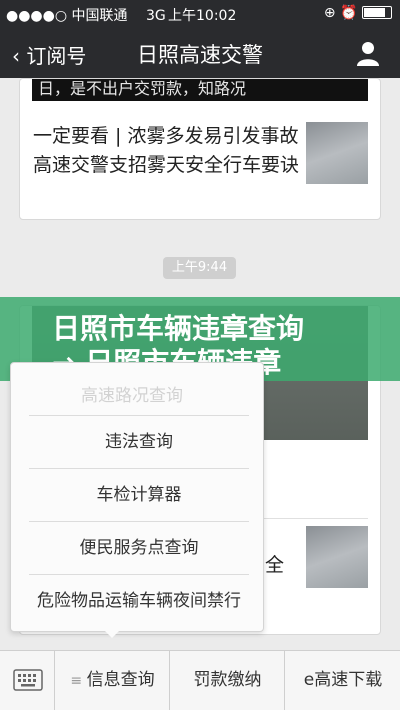 The width and height of the screenshot is (400, 710). I want to click on menu-item-service-points: 便民服务点查询, so click(139, 547).